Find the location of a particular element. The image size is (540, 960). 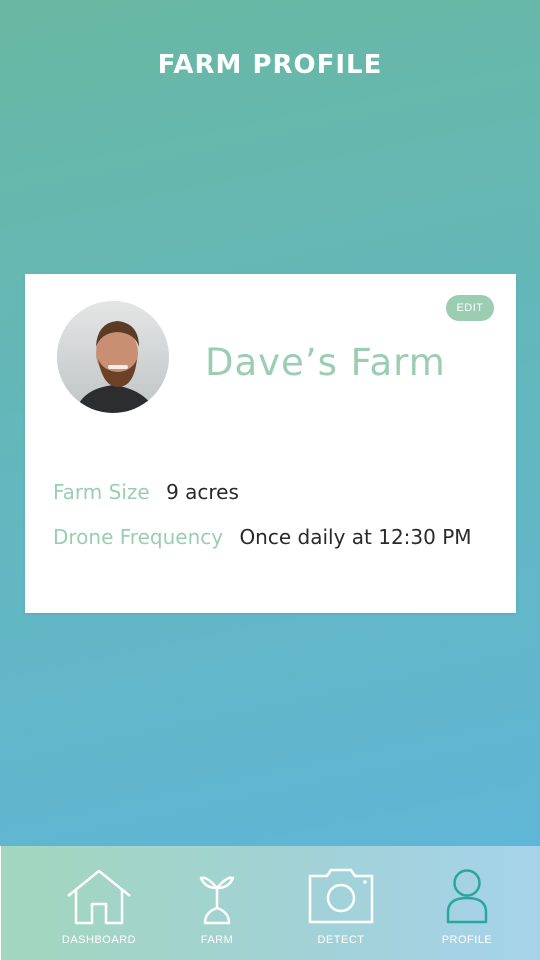

drone-frequency-label: Drone Frequency is located at coordinates (138, 537).